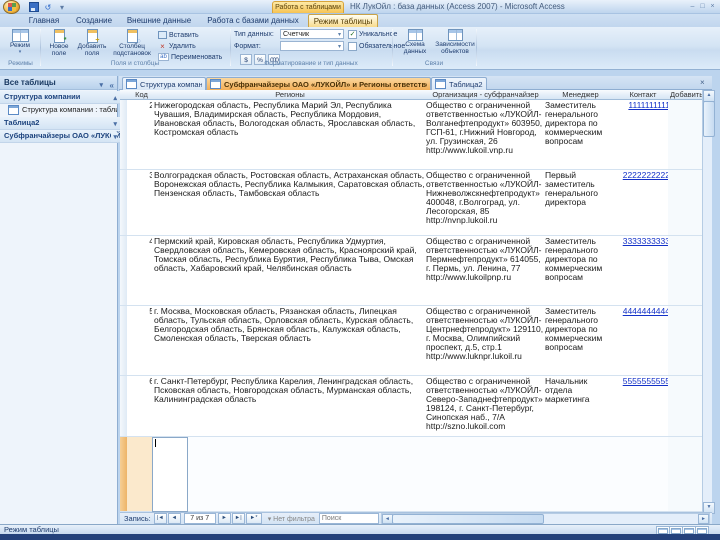 The width and height of the screenshot is (720, 540). What do you see at coordinates (133, 37) in the screenshot?
I see `lookup-column-icon: ◌` at bounding box center [133, 37].